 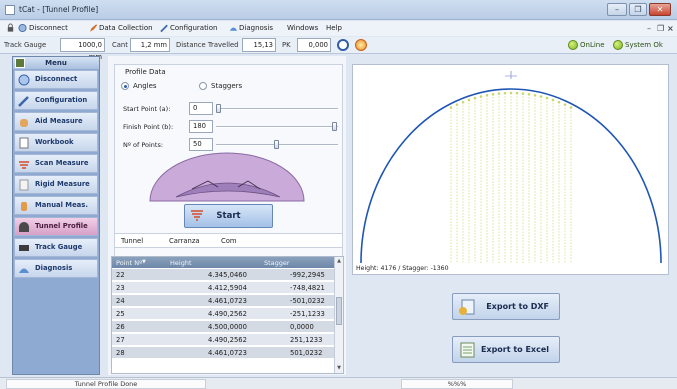 I want to click on sidebar-item-scan-measure: Scan Measure, so click(x=56, y=163).